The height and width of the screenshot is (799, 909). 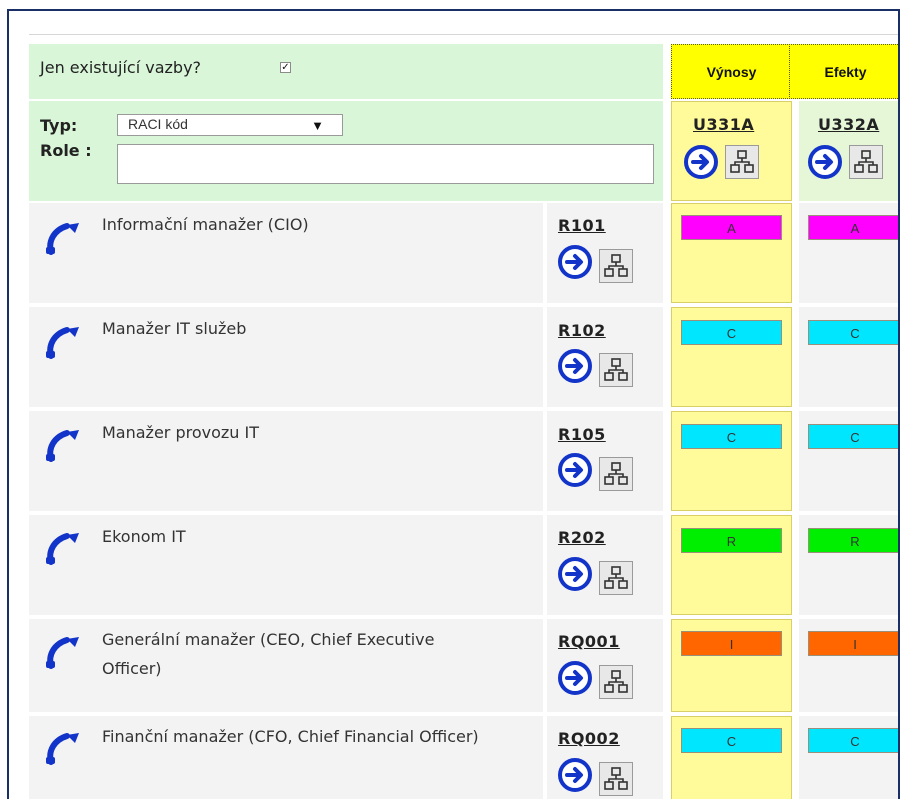 What do you see at coordinates (723, 124) in the screenshot?
I see `column-code-link-1: U331A` at bounding box center [723, 124].